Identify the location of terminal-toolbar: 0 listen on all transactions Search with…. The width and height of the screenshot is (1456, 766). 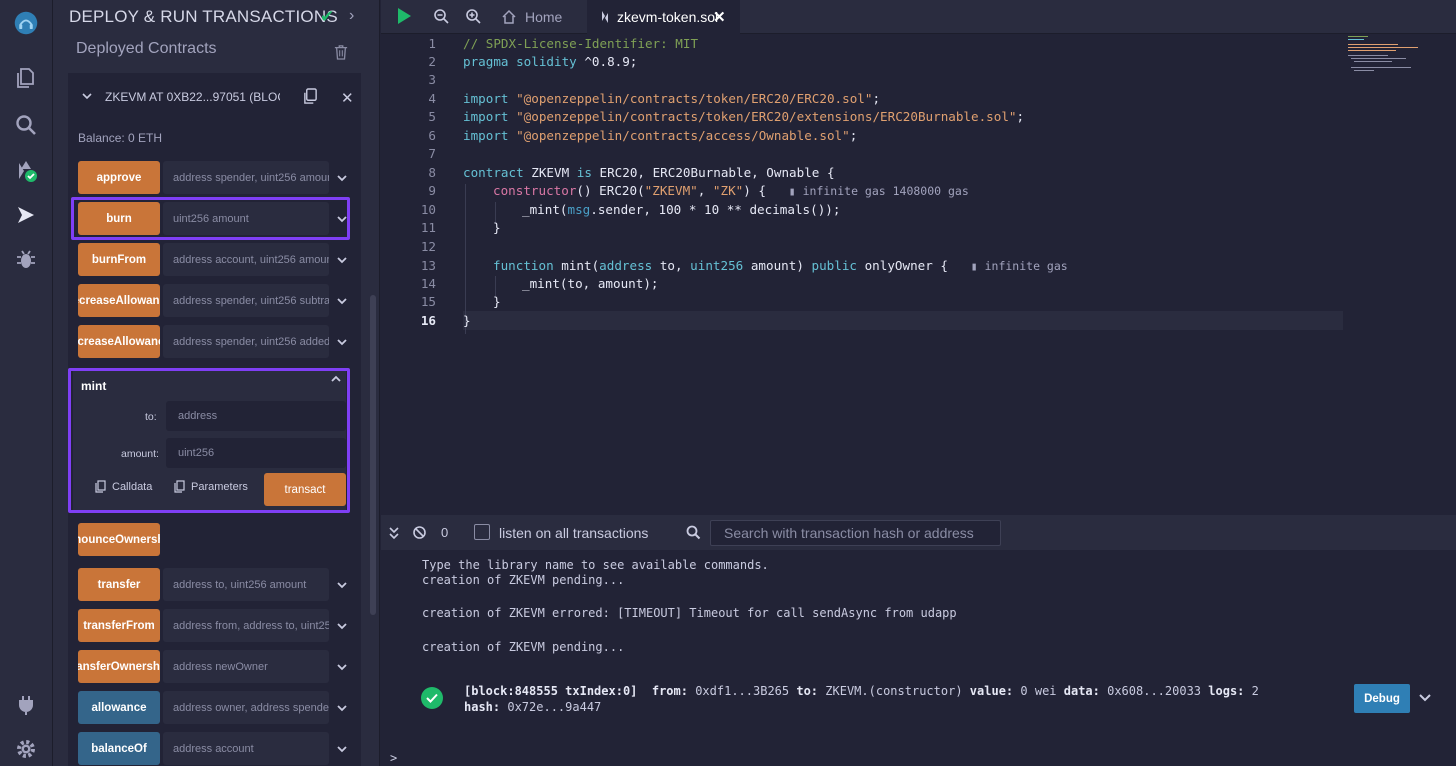
(918, 532).